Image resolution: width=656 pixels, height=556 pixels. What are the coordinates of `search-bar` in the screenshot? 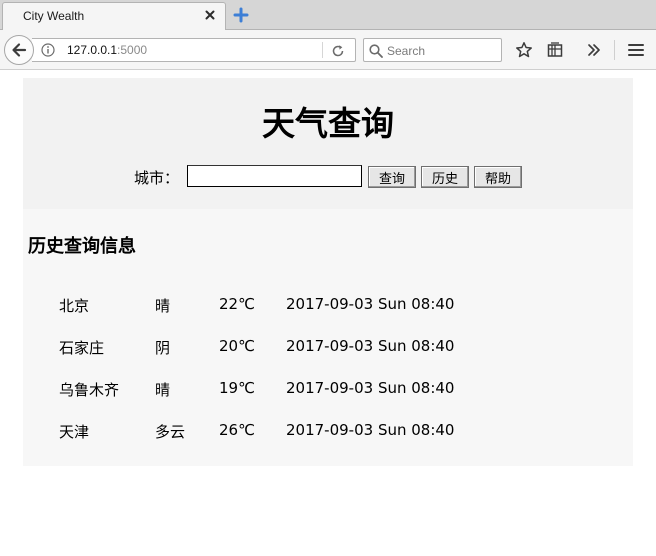 It's located at (432, 50).